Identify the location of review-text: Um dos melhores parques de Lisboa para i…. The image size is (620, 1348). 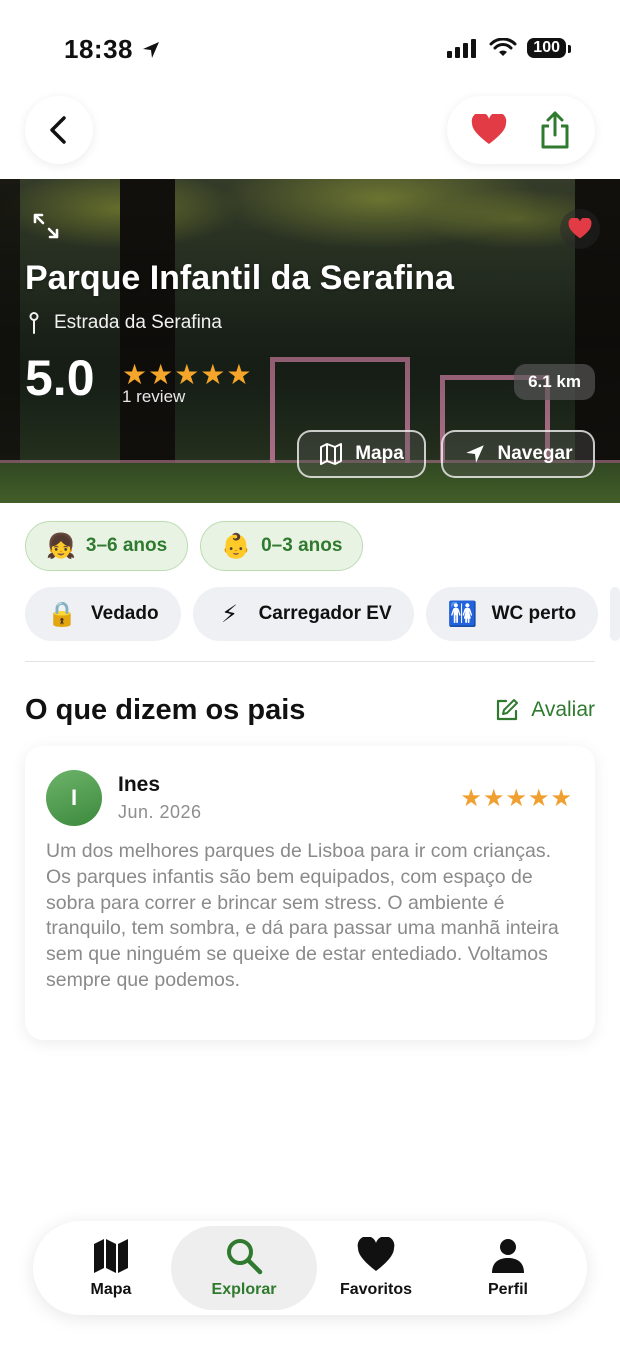
(302, 915).